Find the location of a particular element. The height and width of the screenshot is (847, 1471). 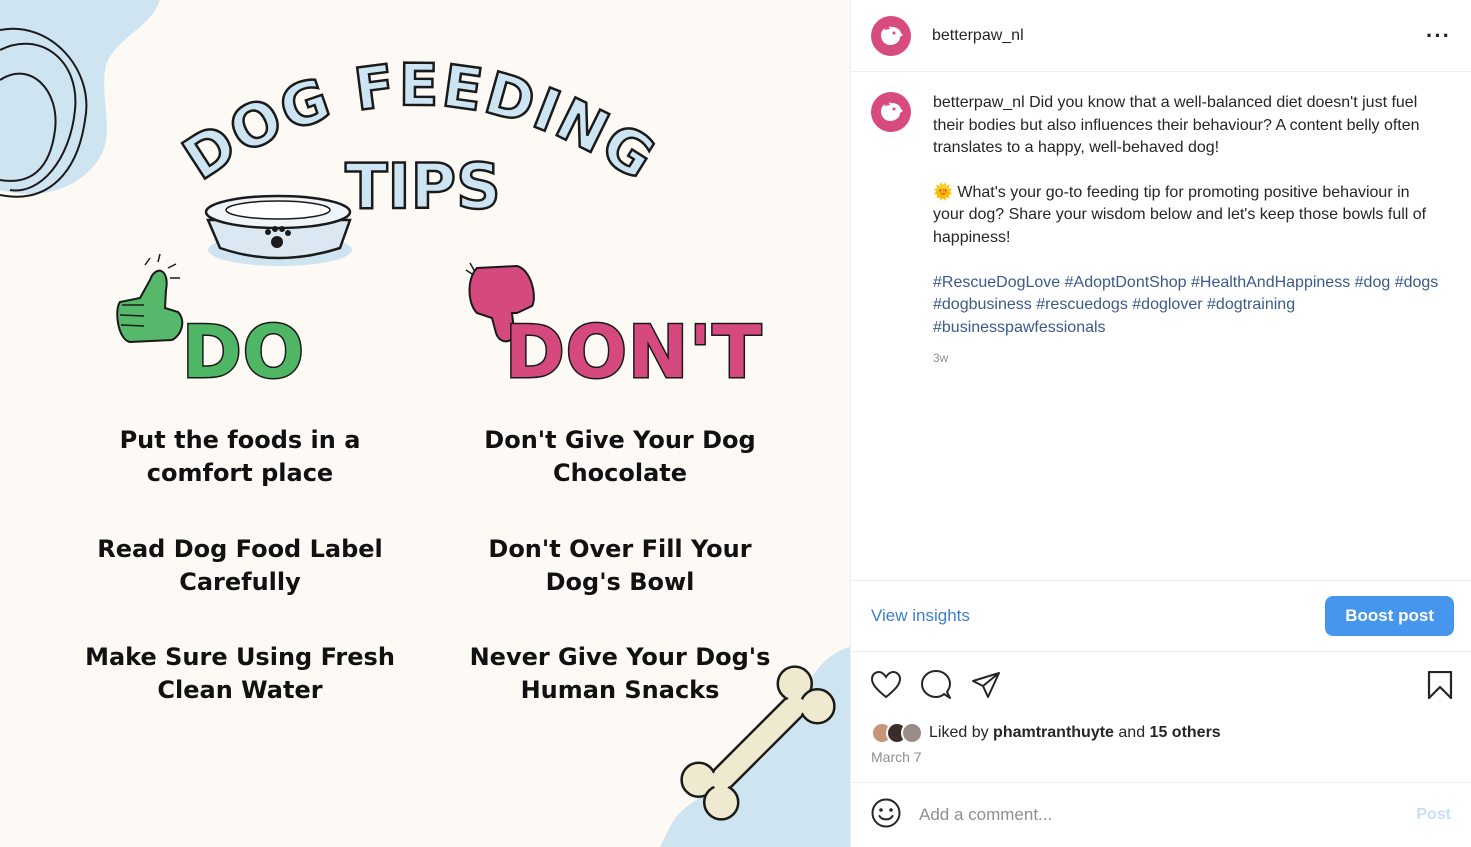

comment-input is located at coordinates (1168, 815).